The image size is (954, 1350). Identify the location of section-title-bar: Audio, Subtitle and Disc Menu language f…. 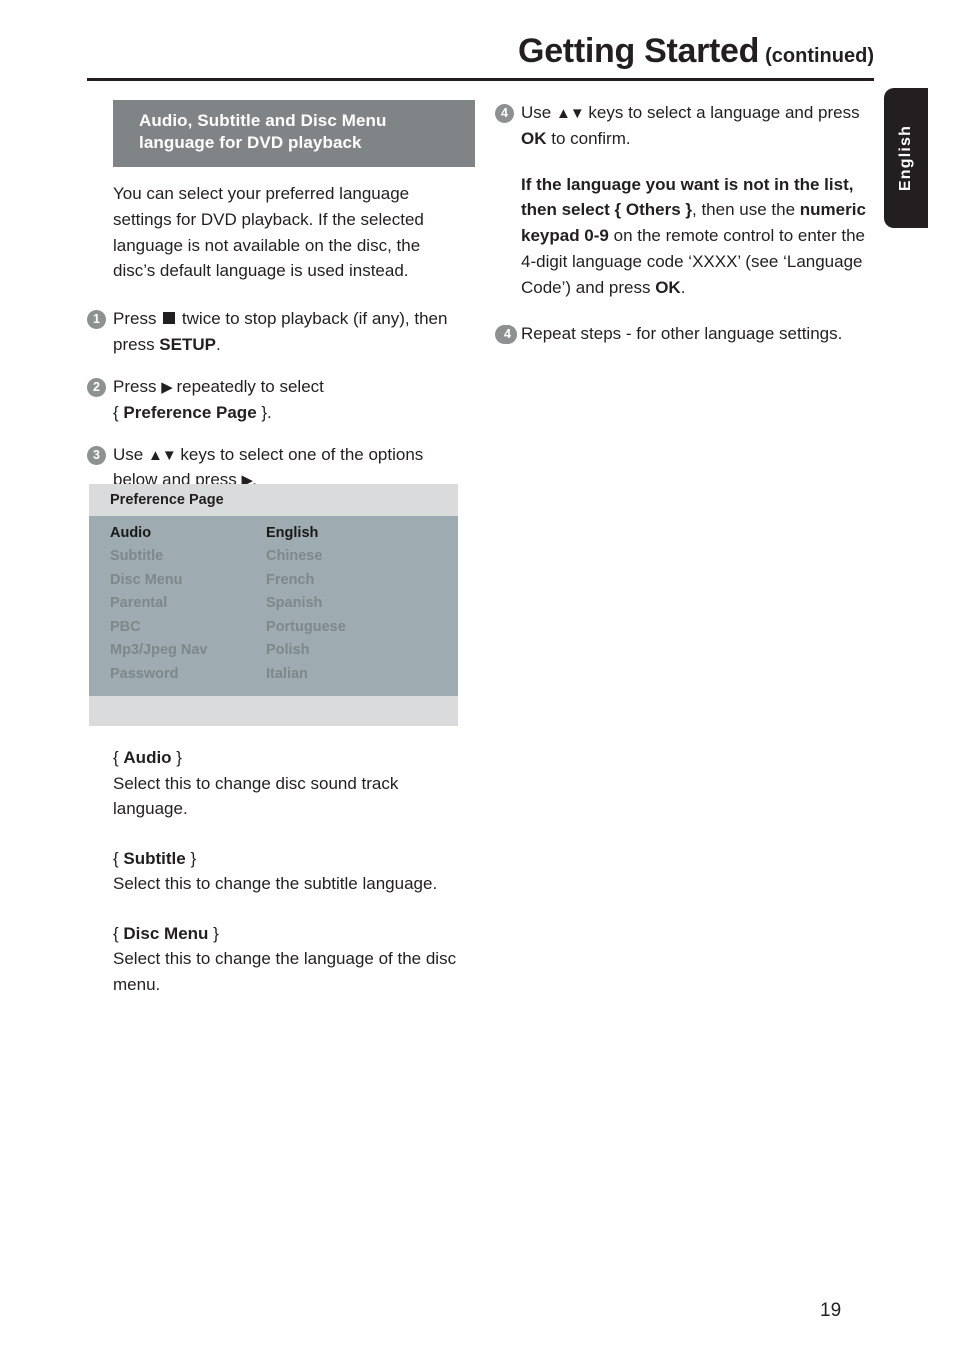
(294, 133).